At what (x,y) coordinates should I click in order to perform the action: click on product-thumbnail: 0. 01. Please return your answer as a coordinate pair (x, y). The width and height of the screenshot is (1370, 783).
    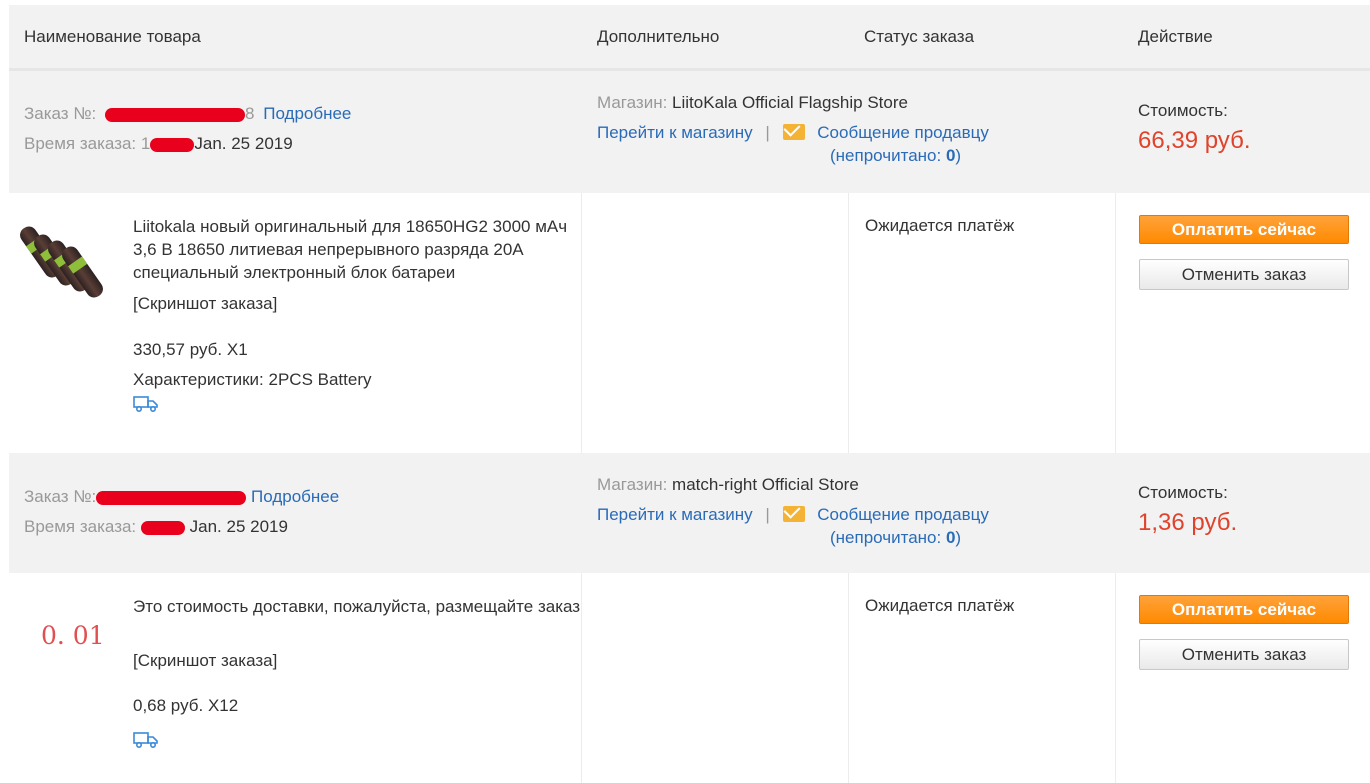
    Looking at the image, I should click on (73, 635).